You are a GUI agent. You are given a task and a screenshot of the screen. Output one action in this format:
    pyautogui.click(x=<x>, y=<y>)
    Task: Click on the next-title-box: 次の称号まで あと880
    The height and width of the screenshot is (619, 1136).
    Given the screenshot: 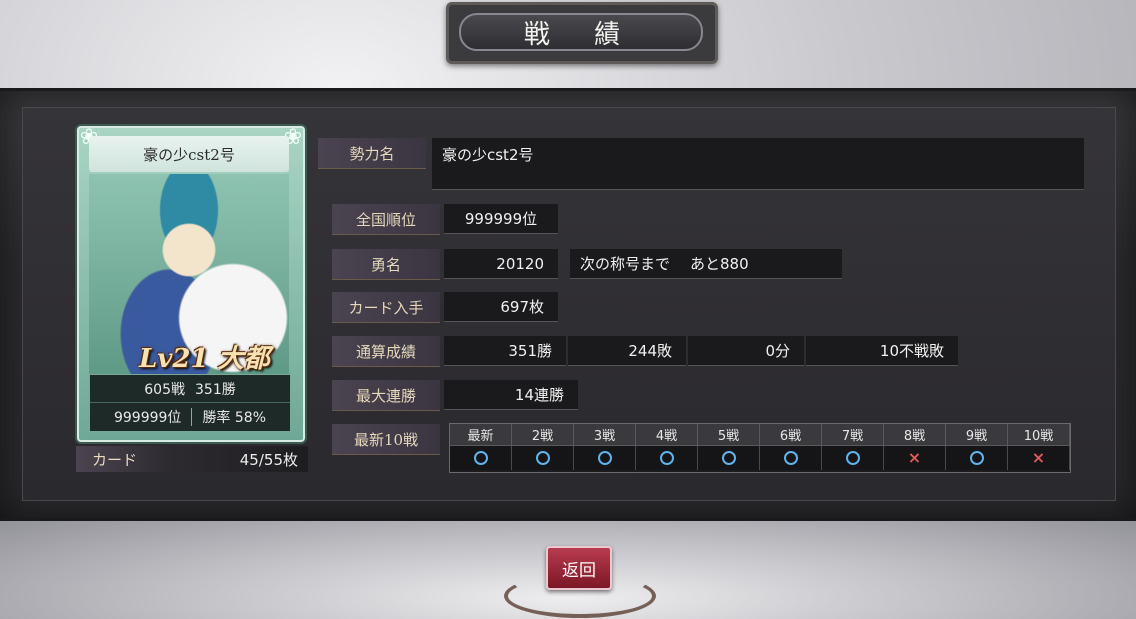 What is the action you would take?
    pyautogui.click(x=706, y=264)
    